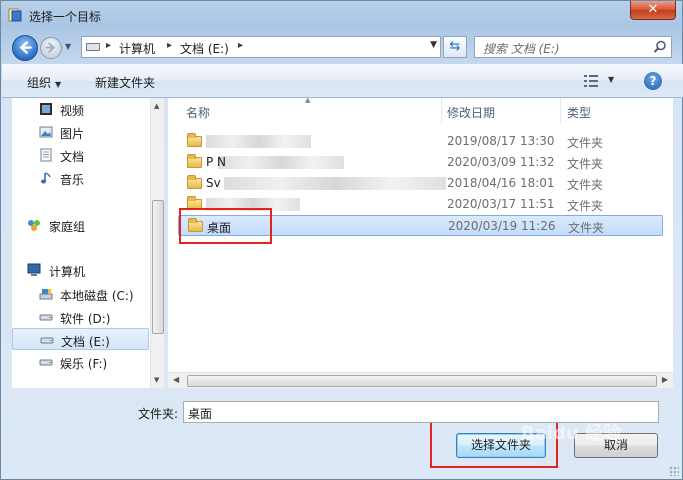  What do you see at coordinates (46, 109) in the screenshot?
I see `video-icon` at bounding box center [46, 109].